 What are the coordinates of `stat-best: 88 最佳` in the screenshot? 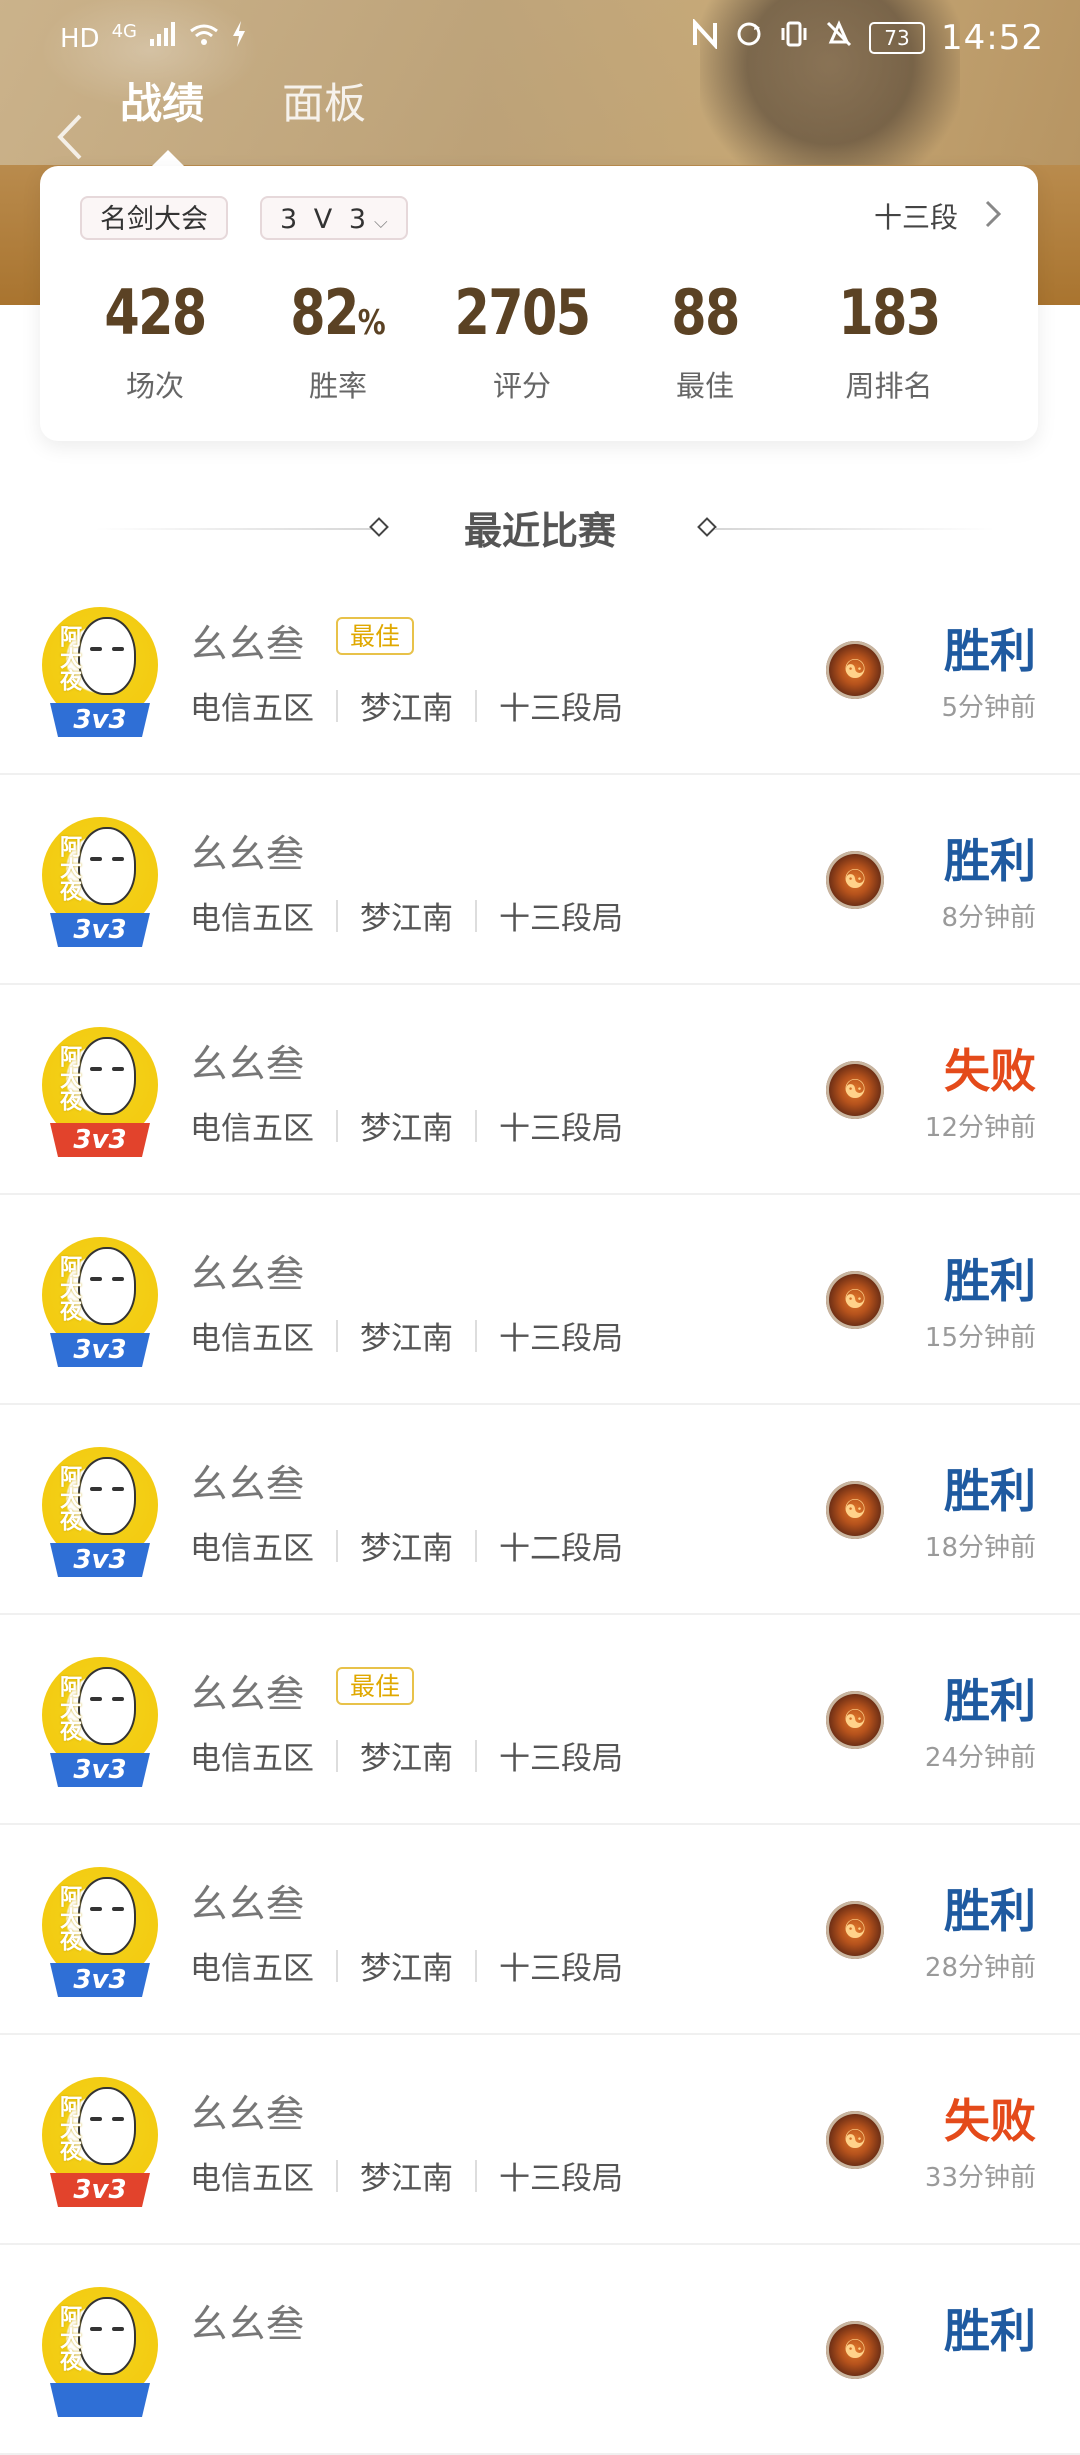 It's located at (705, 340).